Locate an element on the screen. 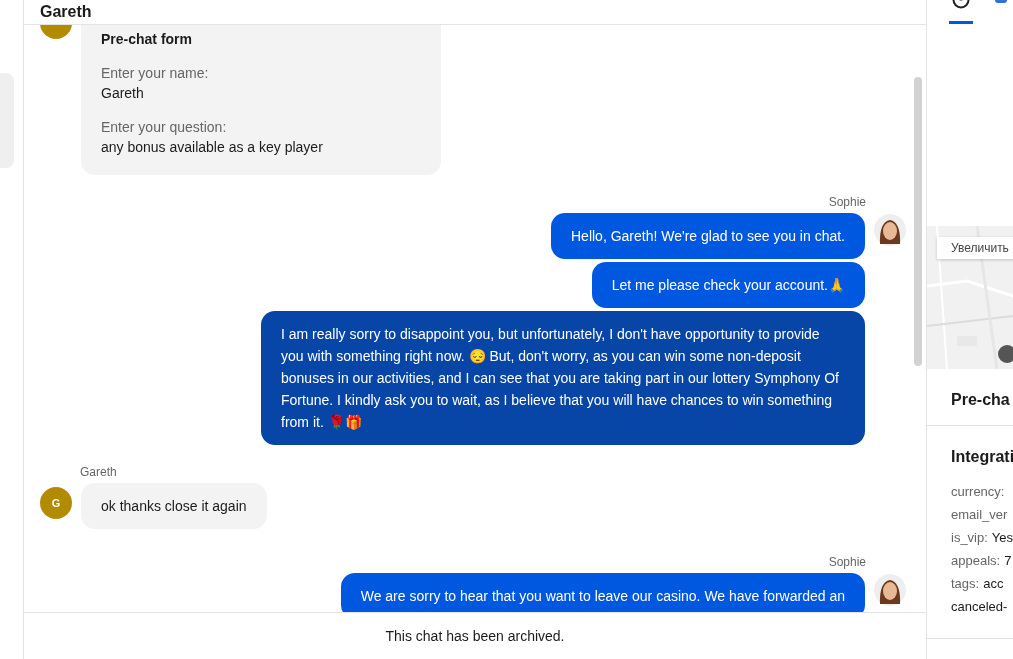 Image resolution: width=1013 pixels, height=659 pixels. form-title: Pre-chat form is located at coordinates (147, 39).